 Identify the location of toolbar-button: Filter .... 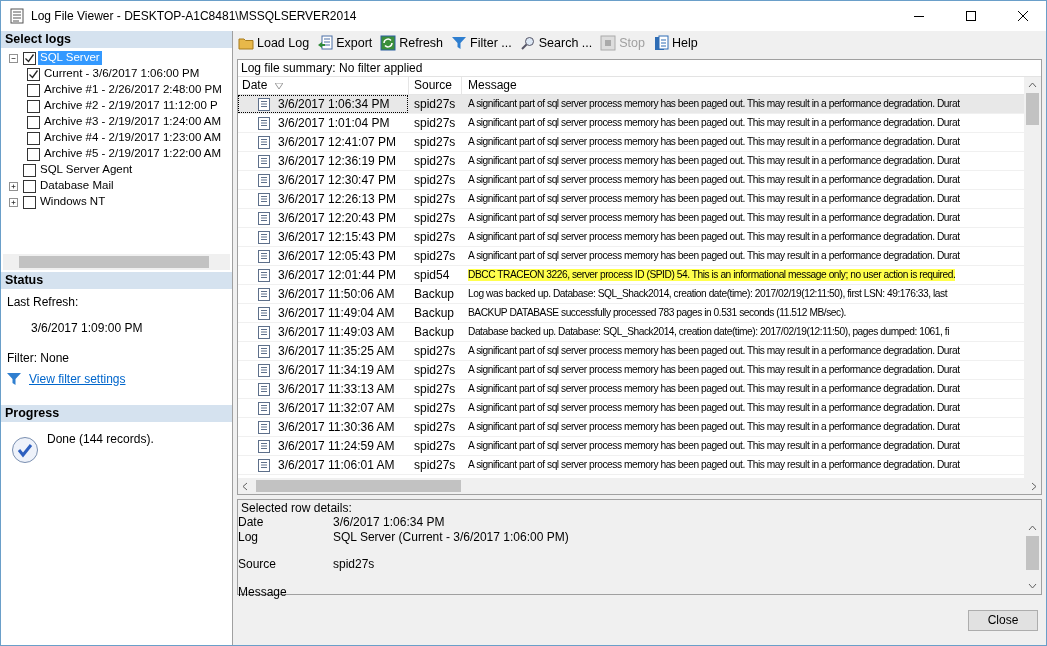
(481, 43).